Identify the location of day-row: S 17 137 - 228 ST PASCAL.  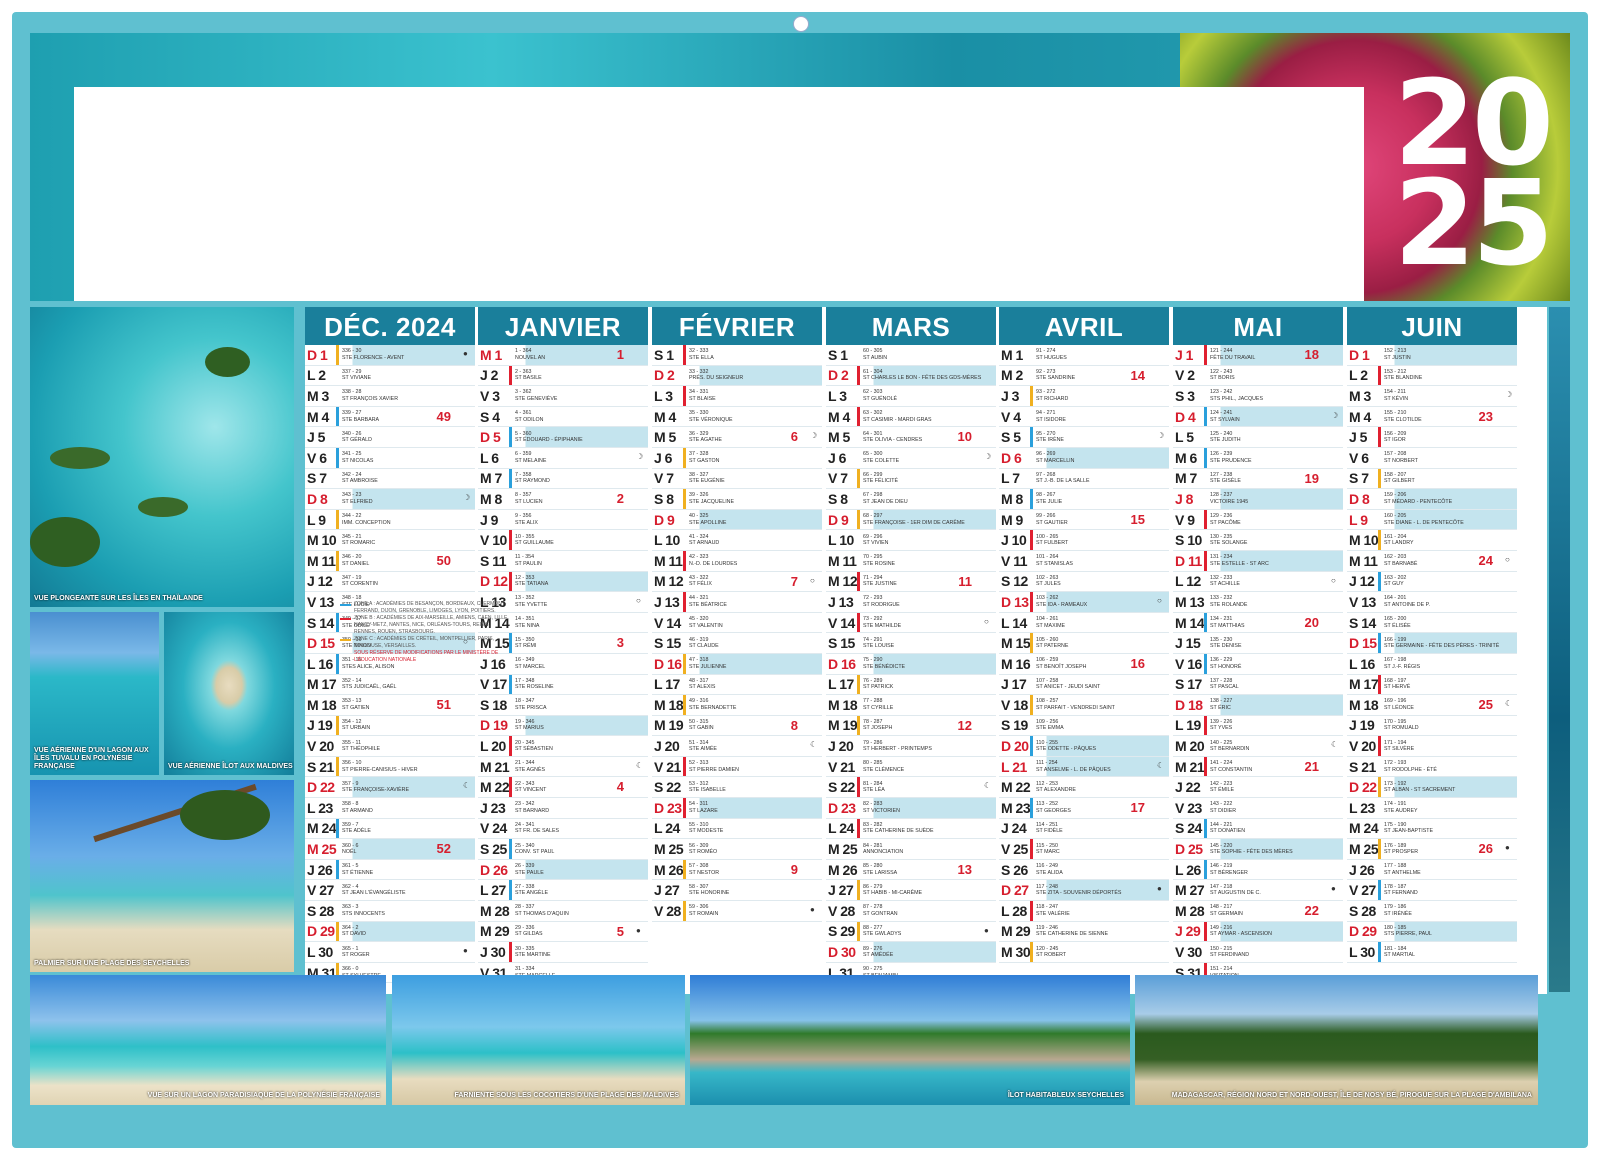
(1258, 685).